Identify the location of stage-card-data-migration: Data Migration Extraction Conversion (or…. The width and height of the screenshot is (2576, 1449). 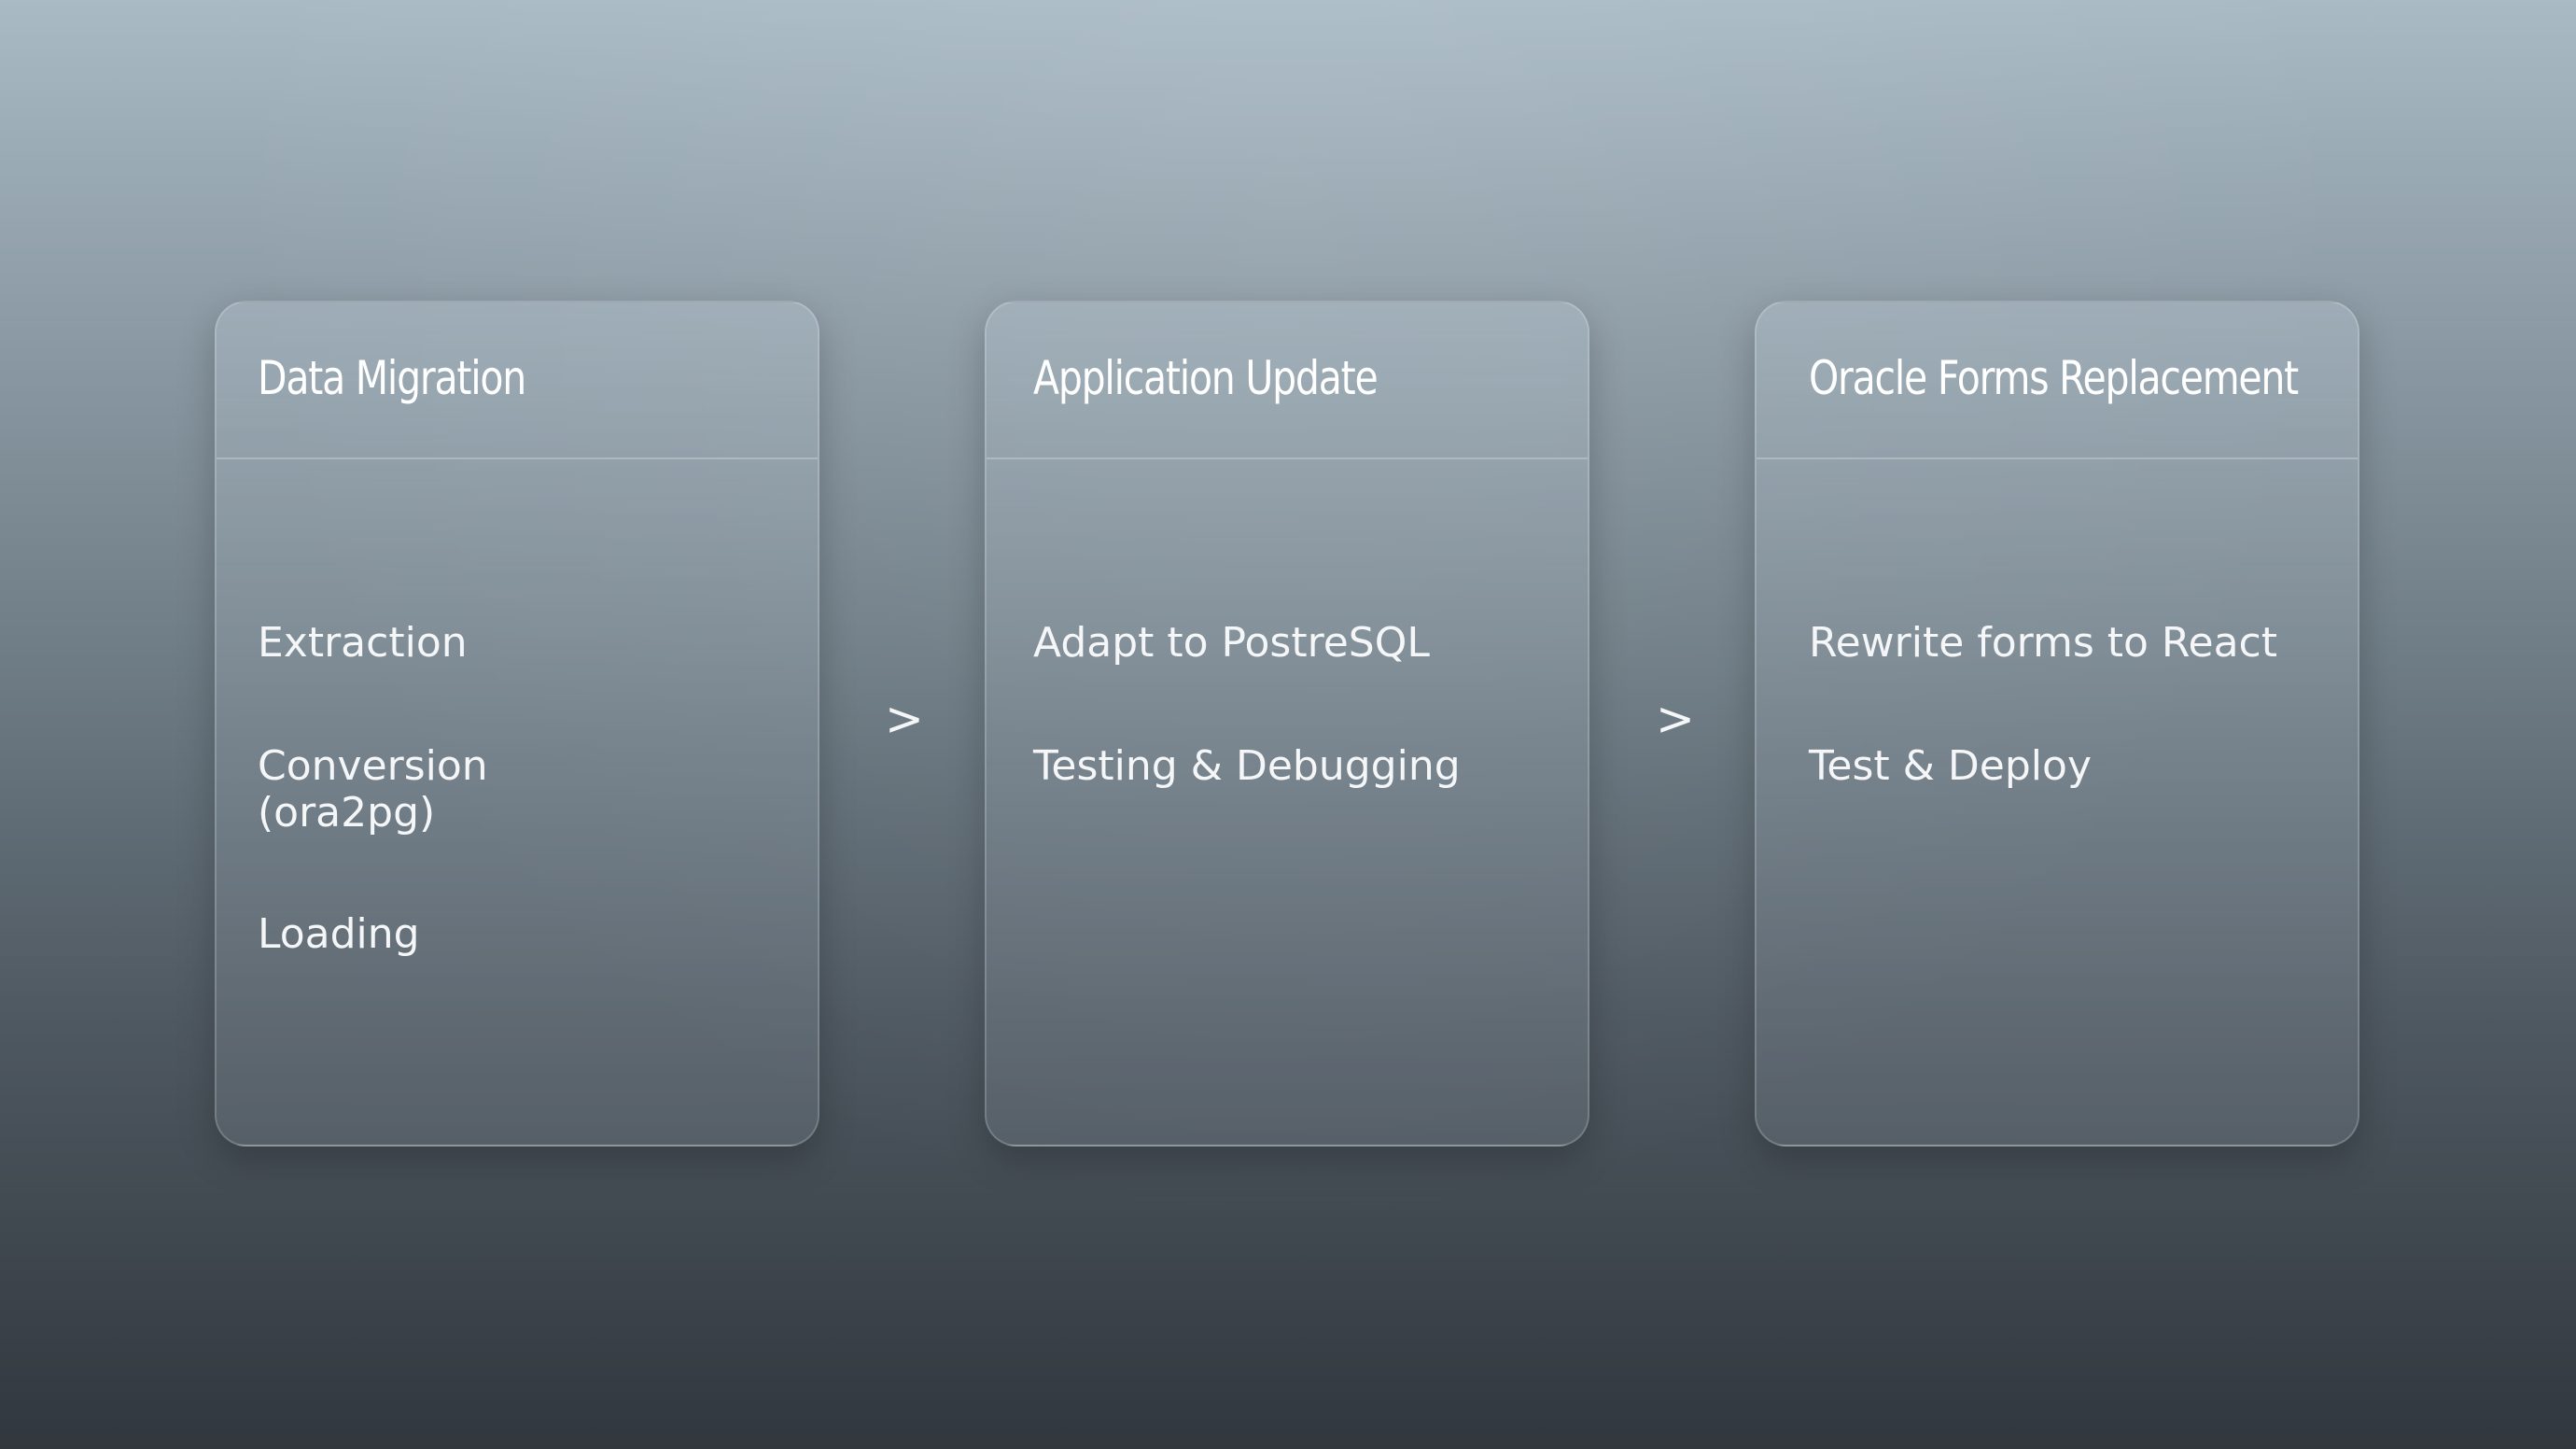
(517, 724).